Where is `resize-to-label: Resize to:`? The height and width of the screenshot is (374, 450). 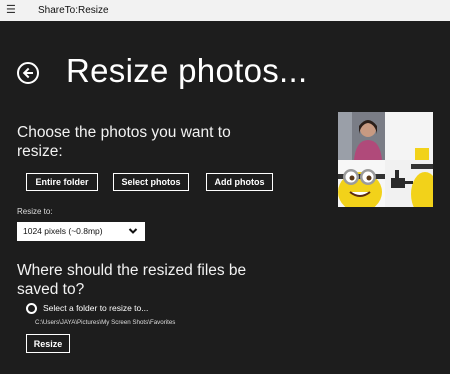 resize-to-label: Resize to: is located at coordinates (35, 211).